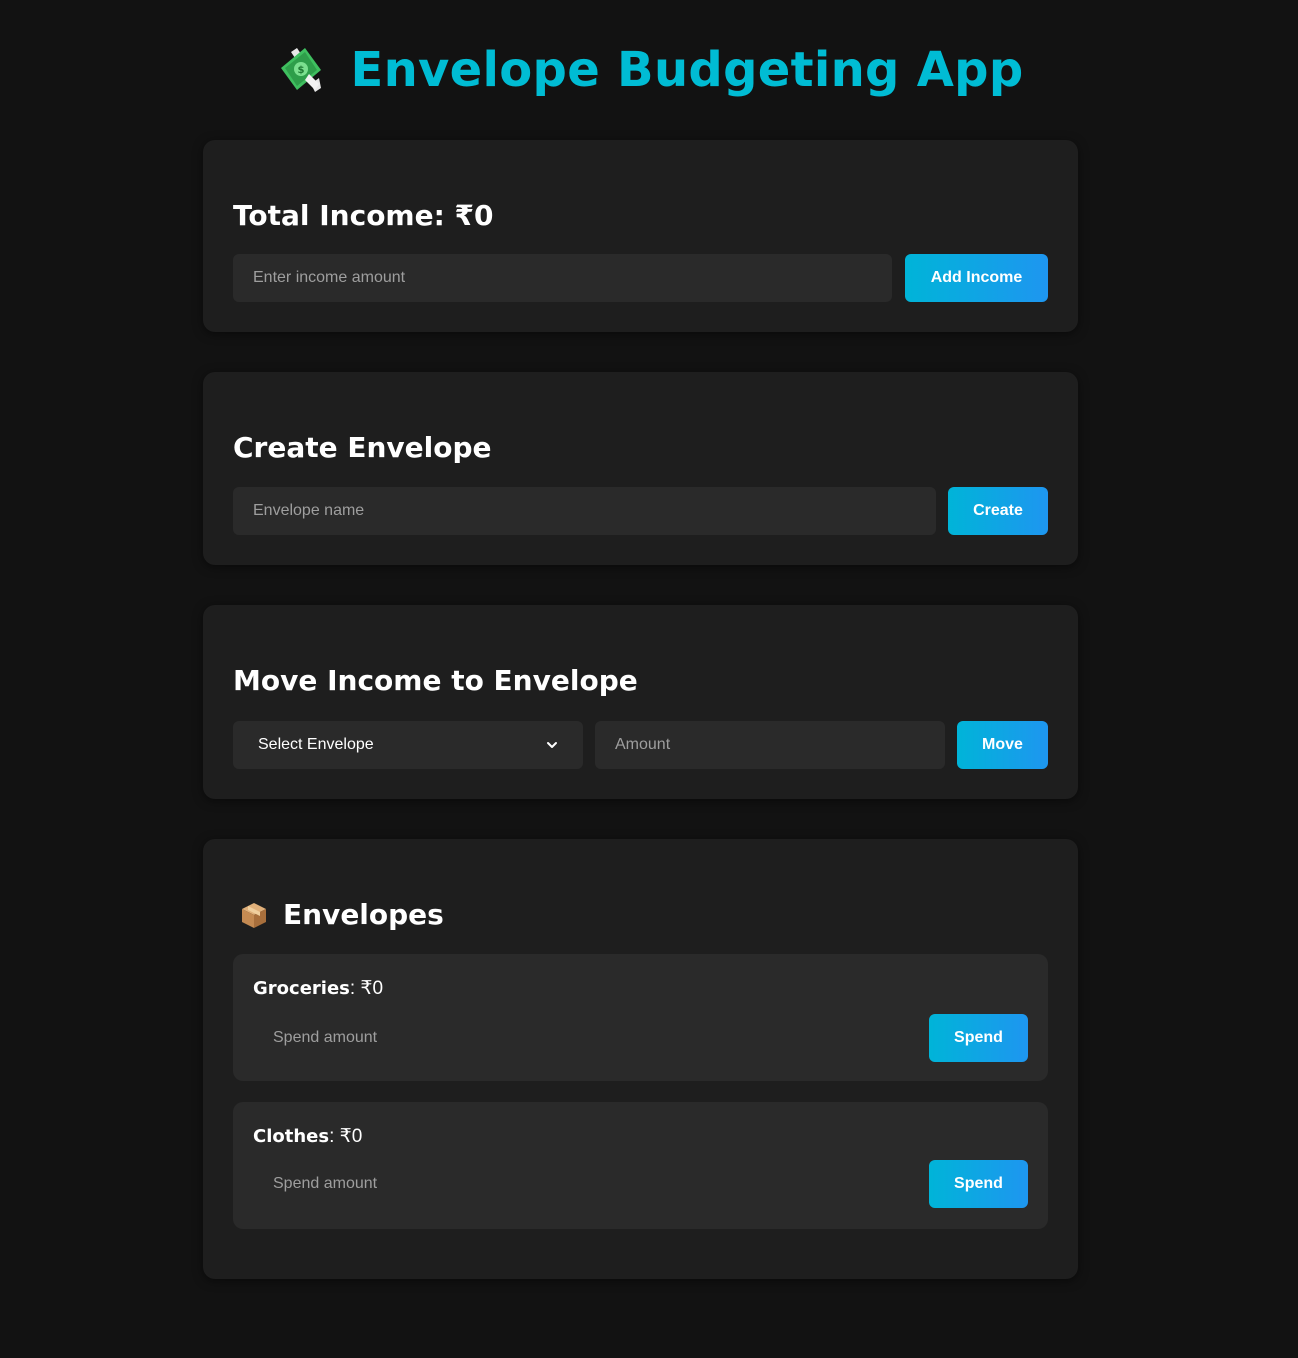 The height and width of the screenshot is (1358, 1298). I want to click on envelopes-title: Envelopes, so click(363, 914).